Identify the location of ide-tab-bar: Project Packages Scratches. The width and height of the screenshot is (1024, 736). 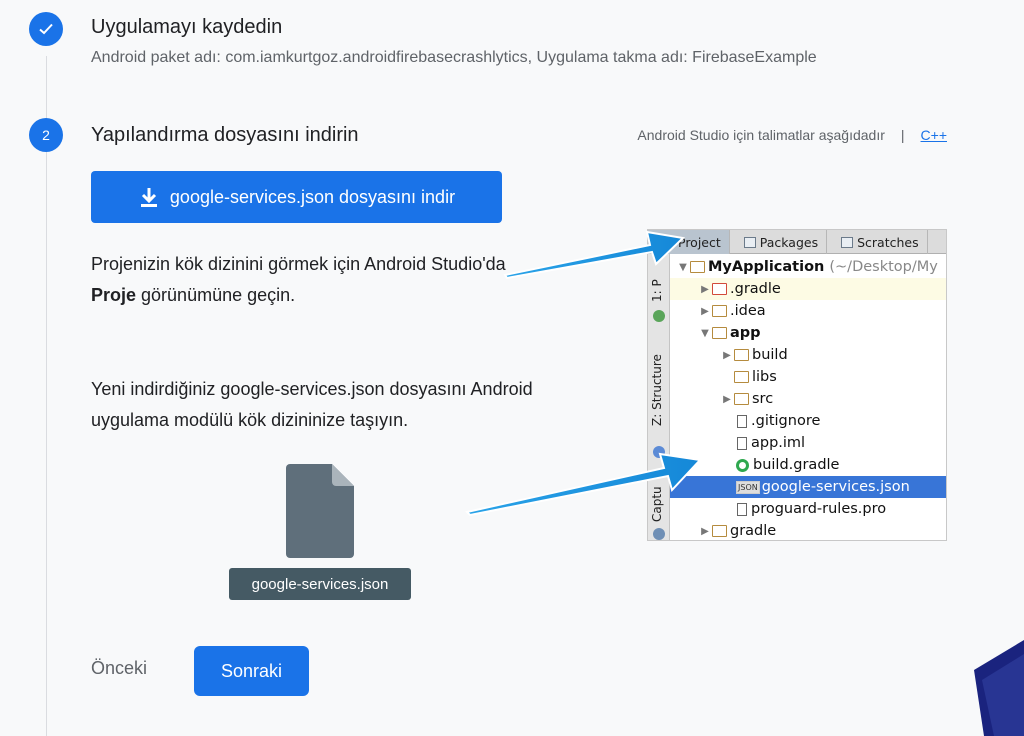
(797, 242).